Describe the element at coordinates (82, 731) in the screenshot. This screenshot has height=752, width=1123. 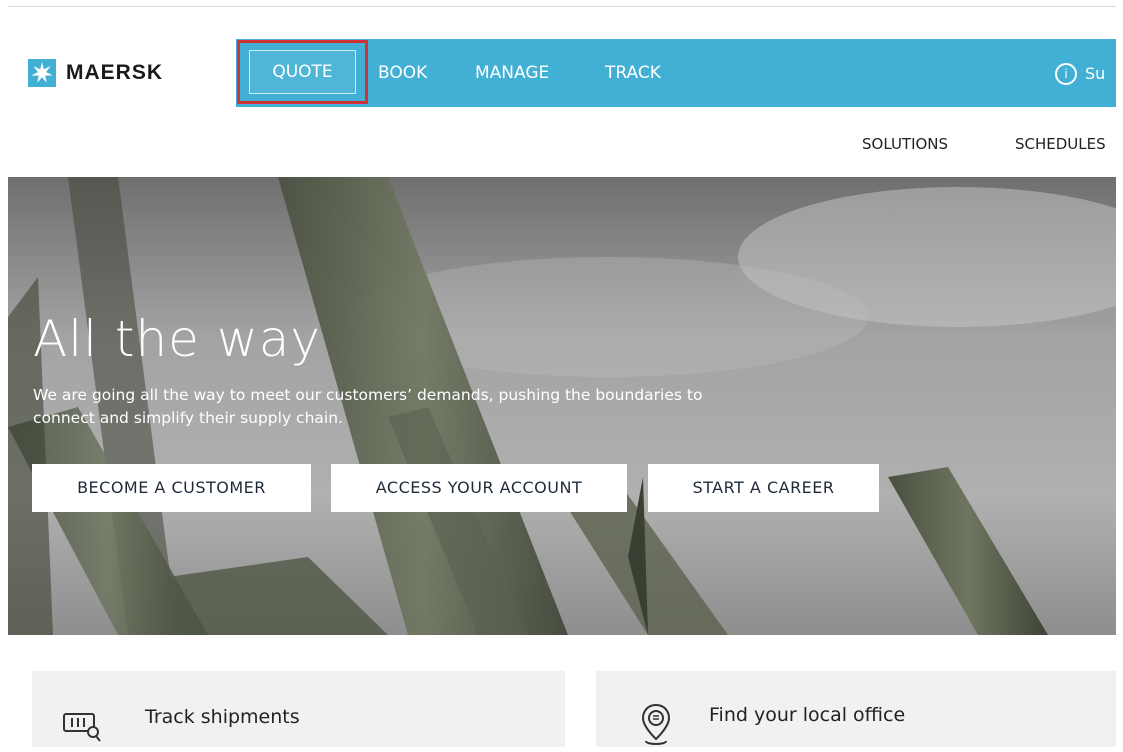
I see `track-shipments-icon` at that location.